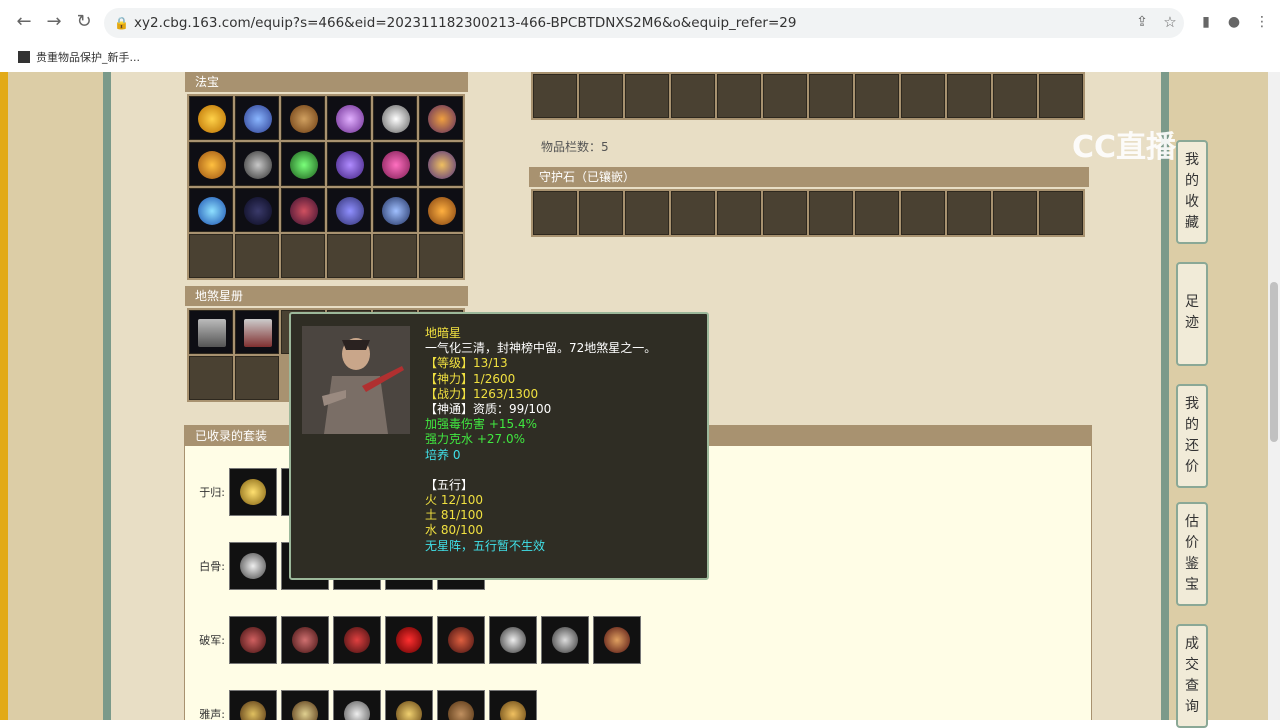 The image size is (1280, 728). I want to click on nav-deals: 成交查询, so click(1192, 676).